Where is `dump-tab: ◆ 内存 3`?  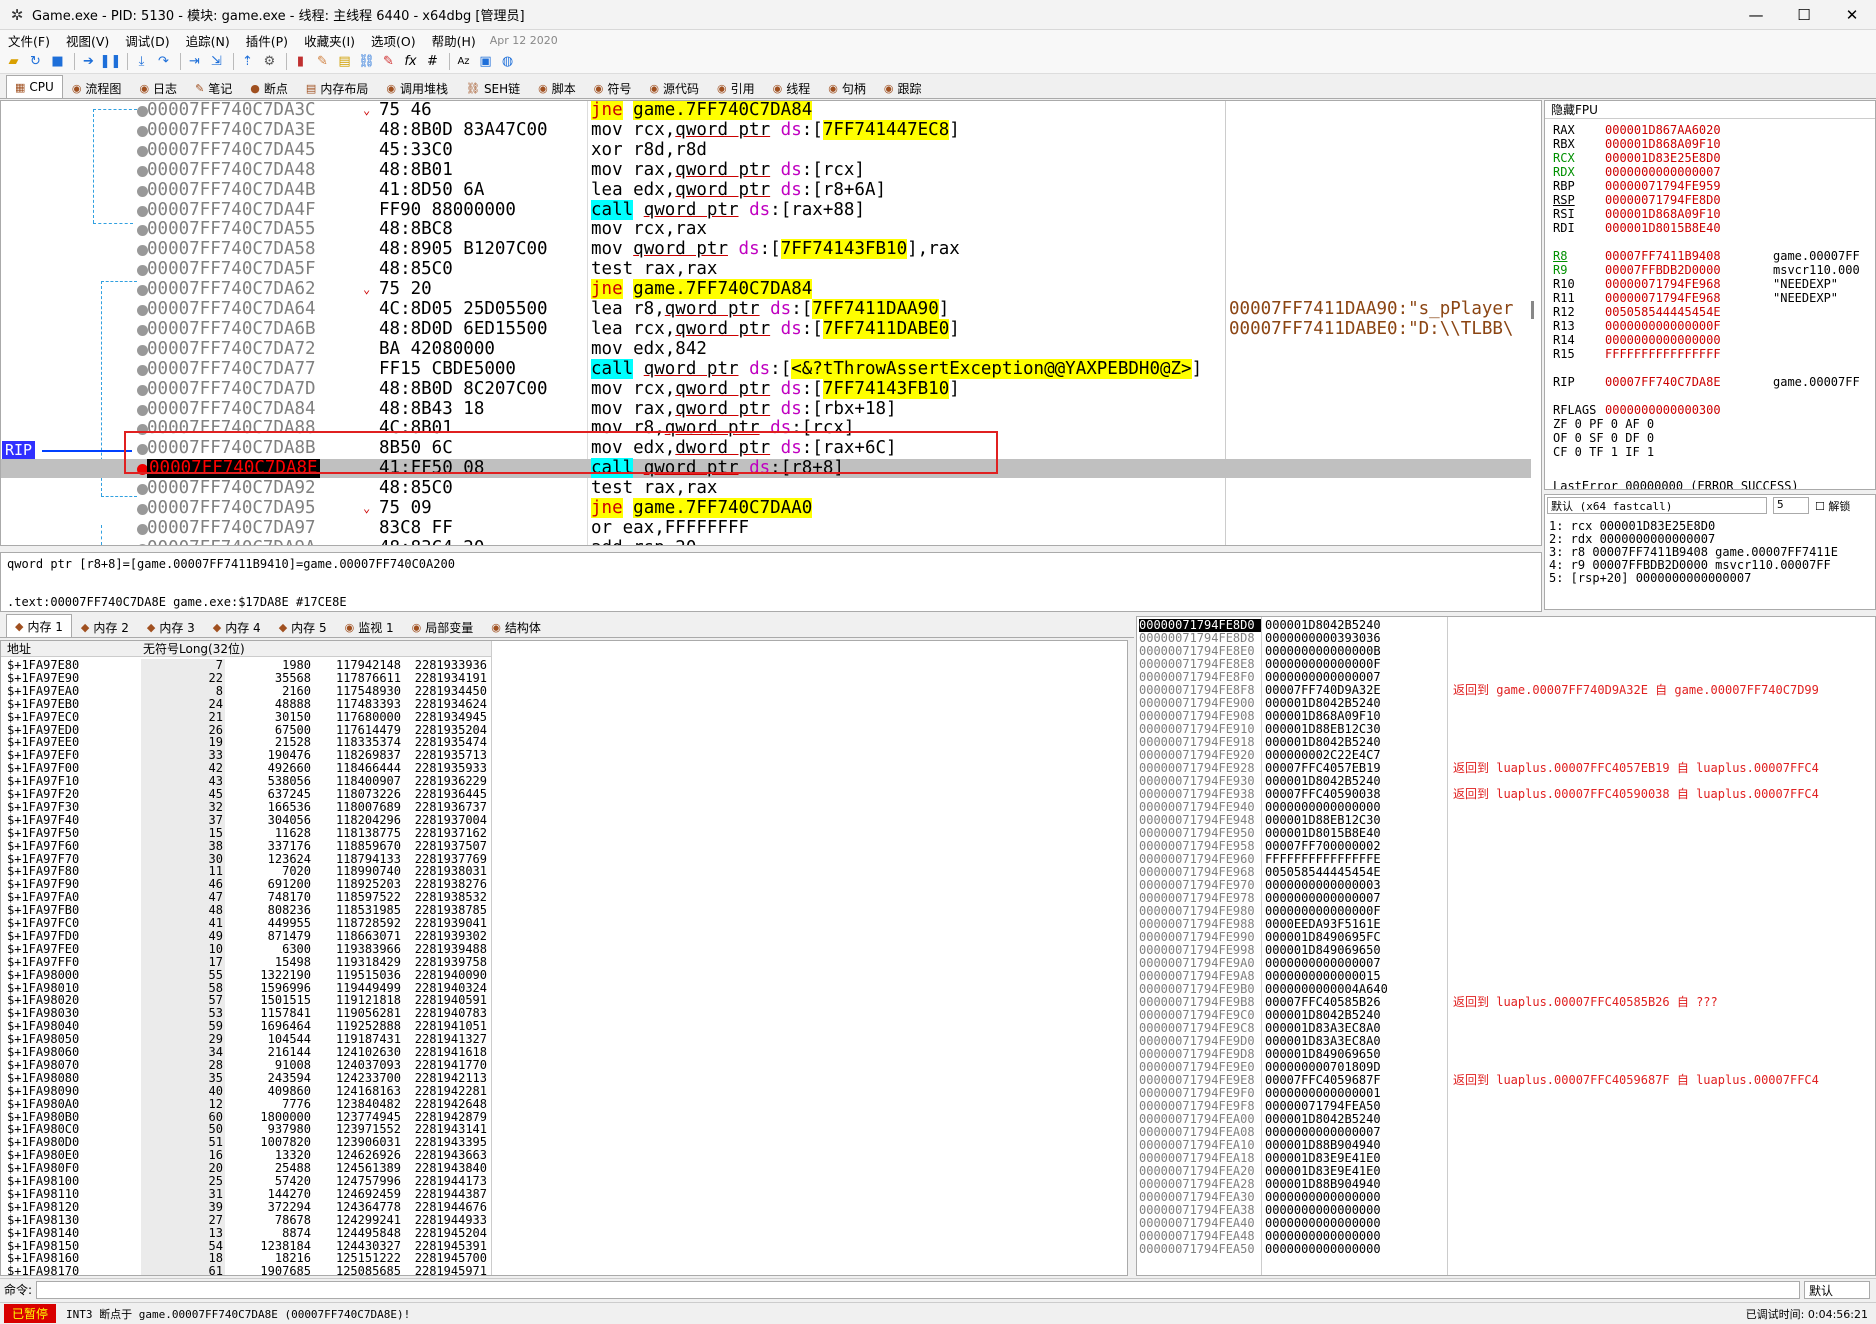
dump-tab: ◆ 内存 3 is located at coordinates (171, 626).